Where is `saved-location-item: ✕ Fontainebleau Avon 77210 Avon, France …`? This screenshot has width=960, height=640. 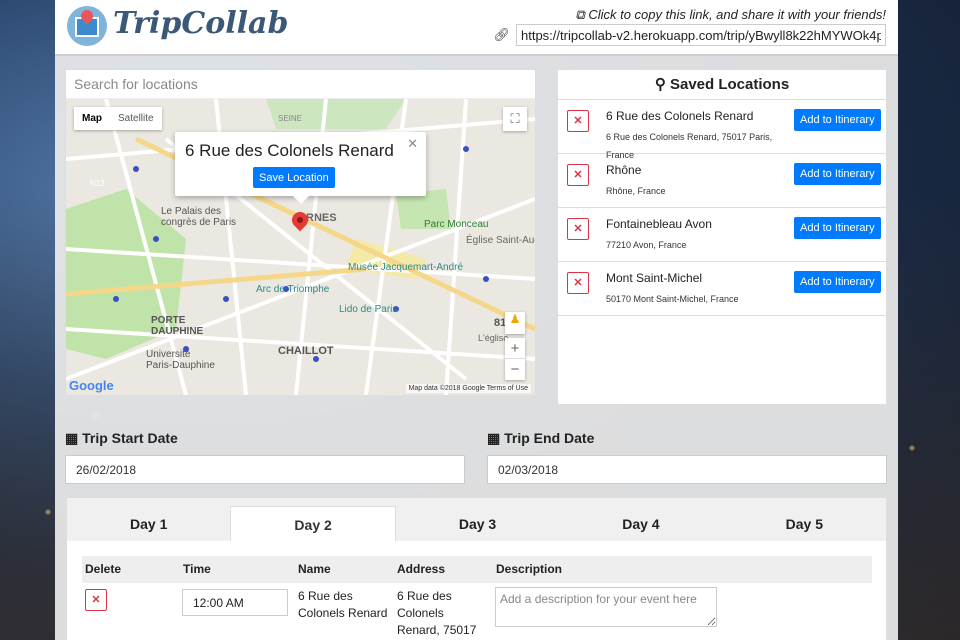 saved-location-item: ✕ Fontainebleau Avon 77210 Avon, France … is located at coordinates (722, 235).